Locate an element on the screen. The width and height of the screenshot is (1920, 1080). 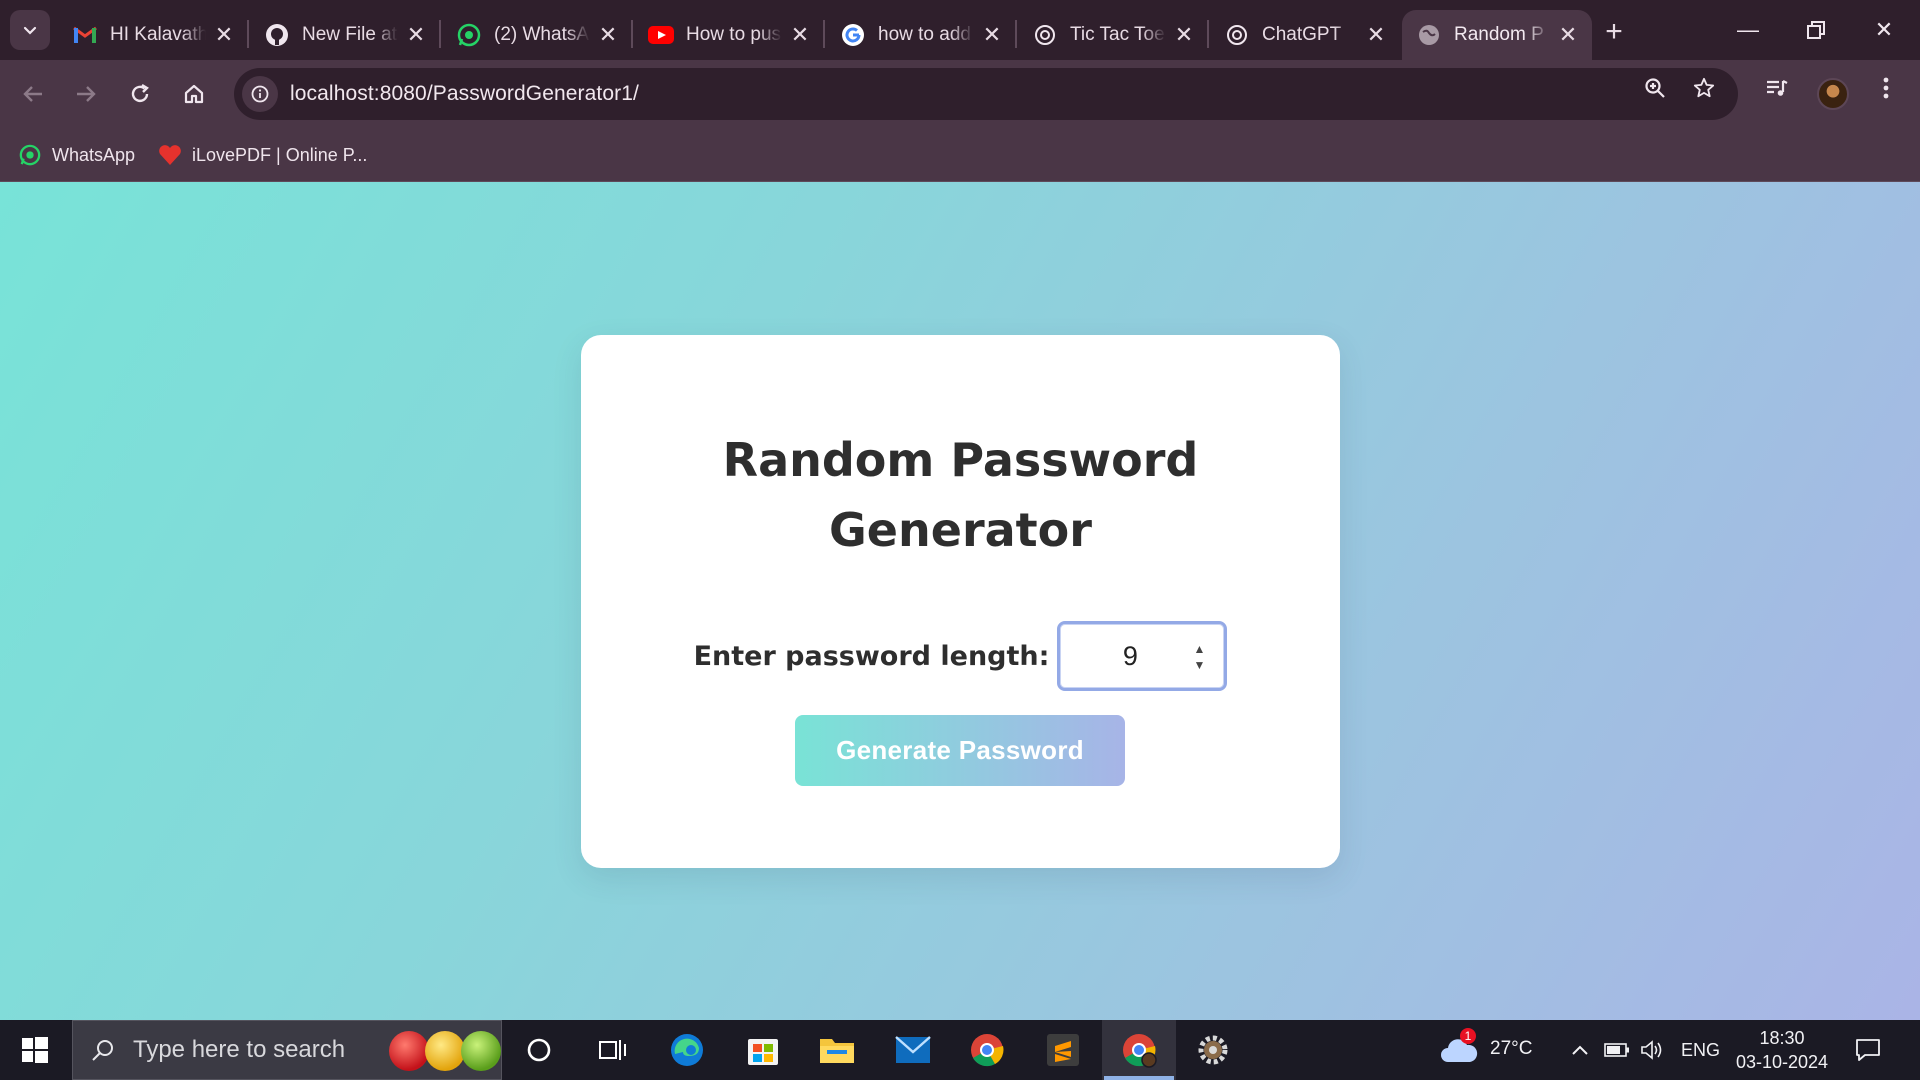
chrome-profile-button is located at coordinates (1139, 1050).